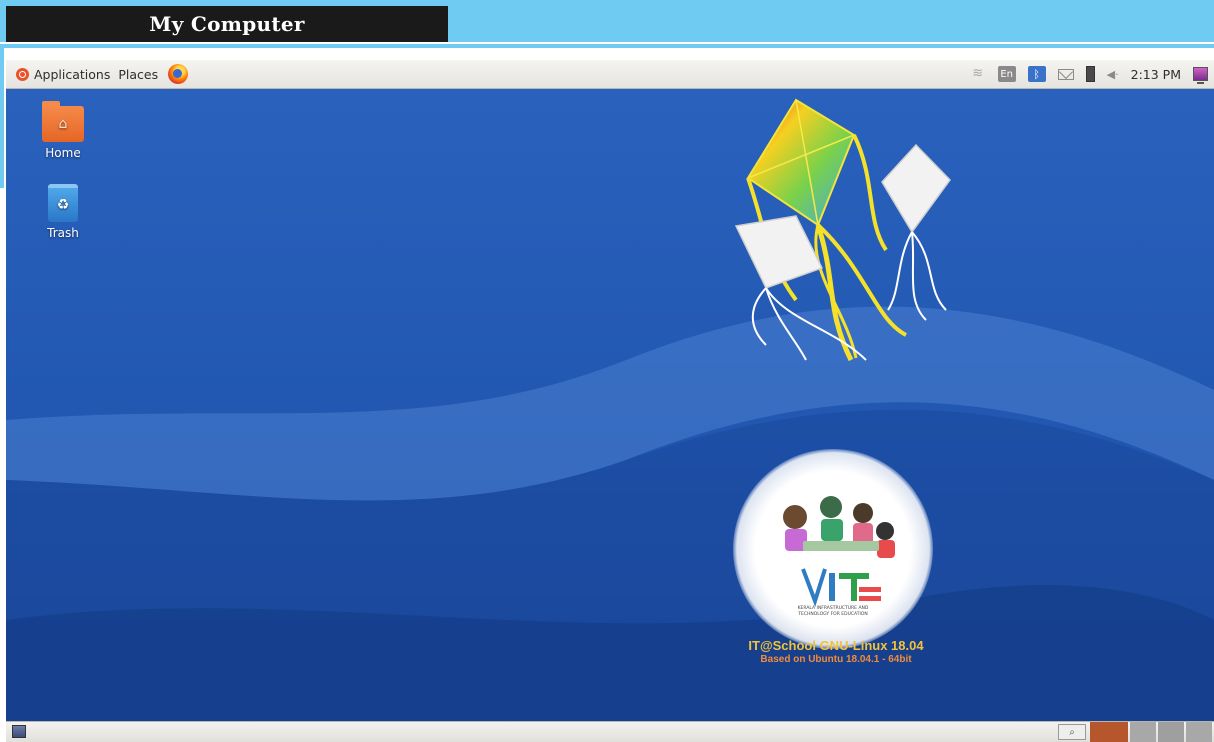 The image size is (1214, 742). What do you see at coordinates (1156, 74) in the screenshot?
I see `clock: 2:13 PM` at bounding box center [1156, 74].